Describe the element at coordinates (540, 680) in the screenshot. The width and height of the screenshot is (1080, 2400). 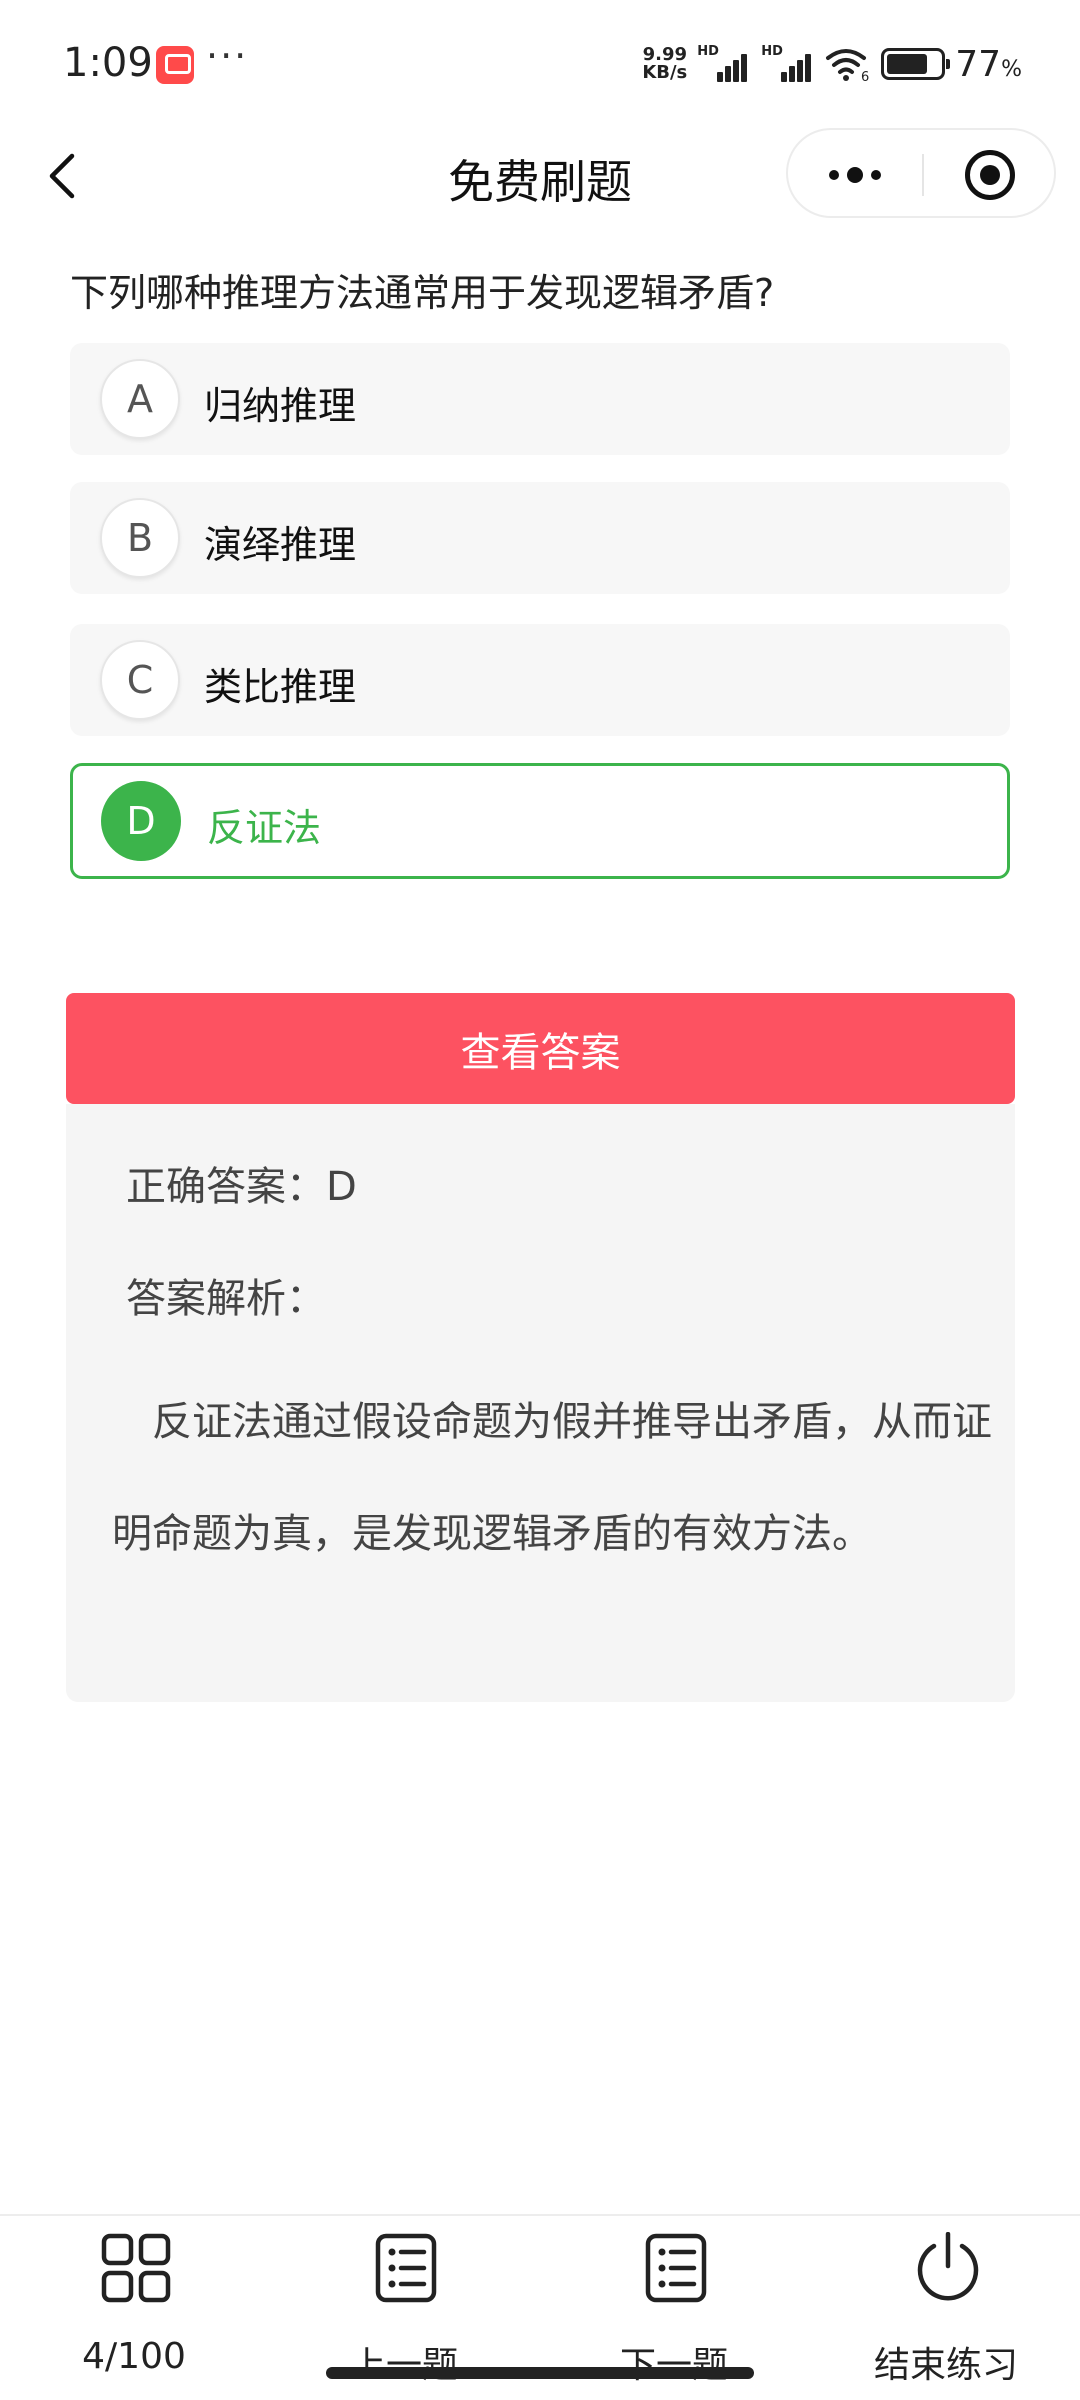
I see `option-c: C 类比推理` at that location.